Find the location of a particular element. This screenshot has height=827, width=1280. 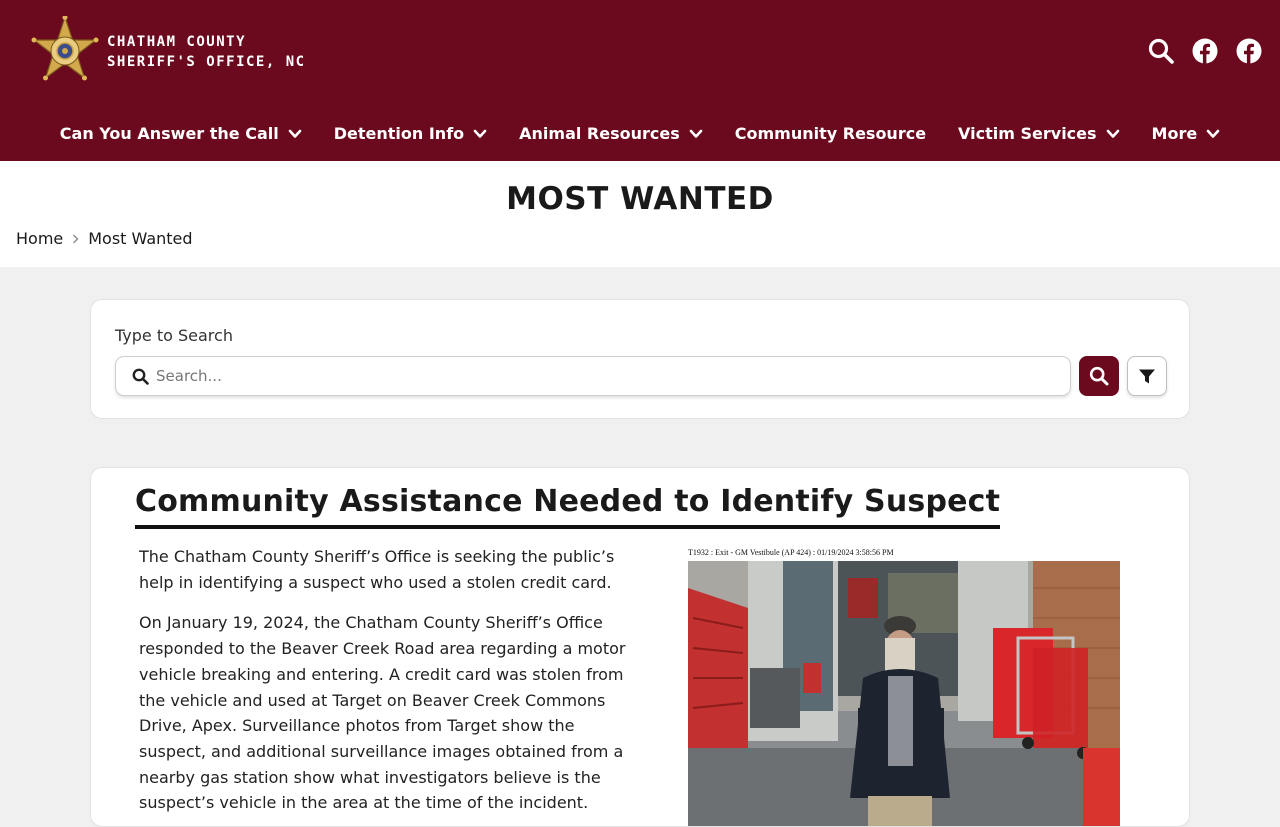

nav-item-more: More is located at coordinates (1186, 133).